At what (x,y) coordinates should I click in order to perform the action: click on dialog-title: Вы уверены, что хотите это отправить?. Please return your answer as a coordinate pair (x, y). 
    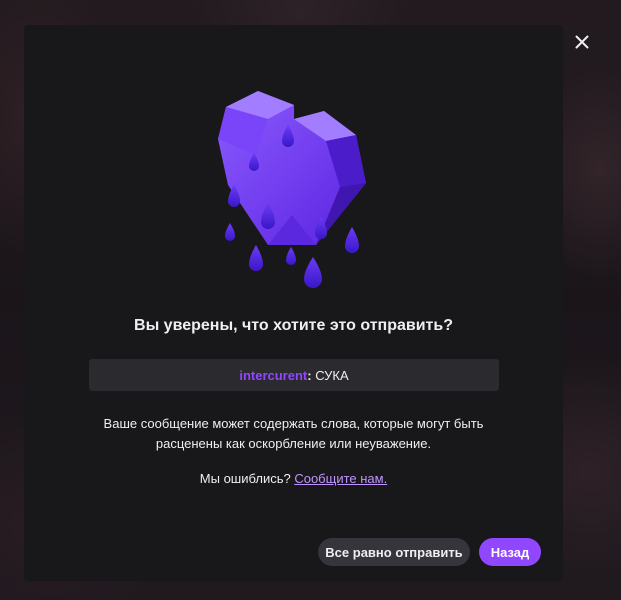
    Looking at the image, I should click on (293, 325).